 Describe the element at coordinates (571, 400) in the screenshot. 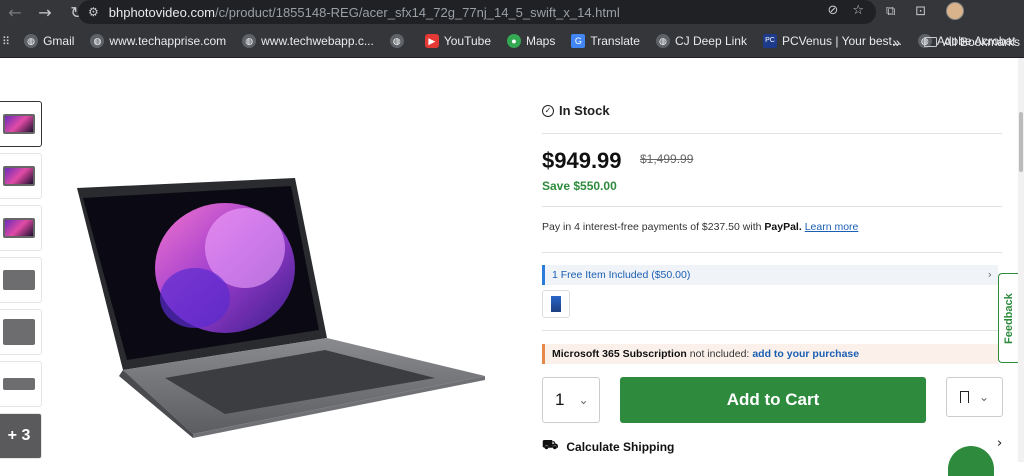

I see `quantity-select: 1 ⌄` at that location.